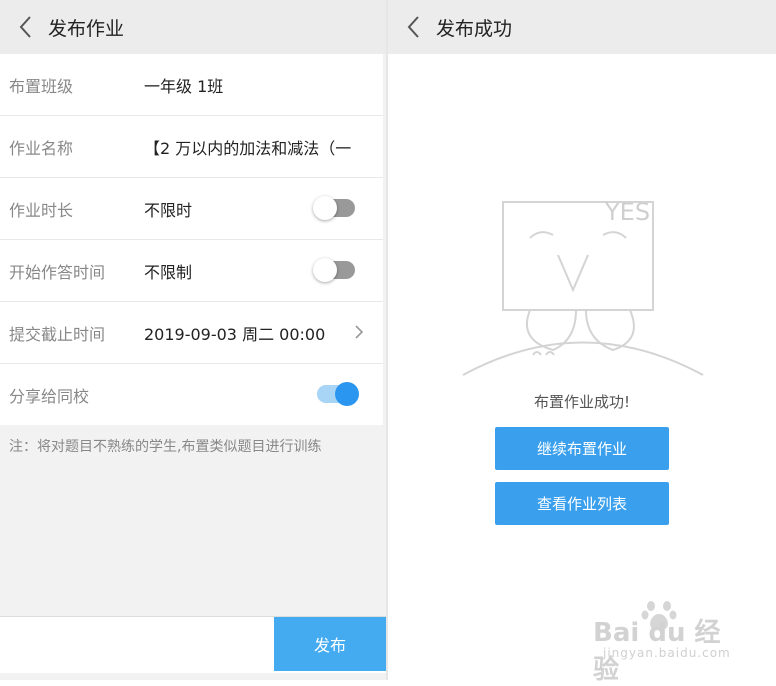 This screenshot has height=686, width=776. What do you see at coordinates (57, 272) in the screenshot?
I see `row-label: 开始作答时间` at bounding box center [57, 272].